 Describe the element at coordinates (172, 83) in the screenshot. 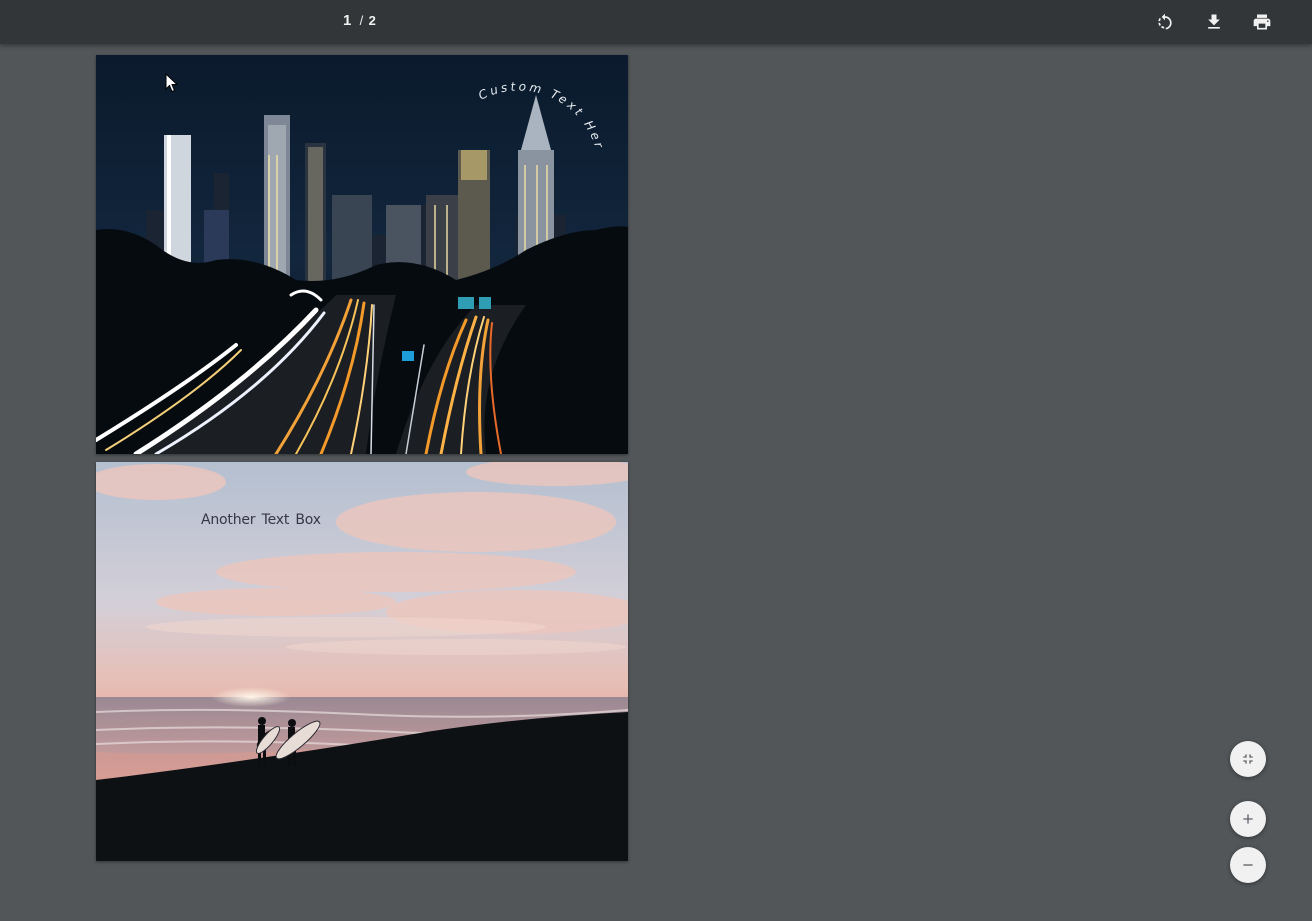

I see `mouse-cursor-icon` at that location.